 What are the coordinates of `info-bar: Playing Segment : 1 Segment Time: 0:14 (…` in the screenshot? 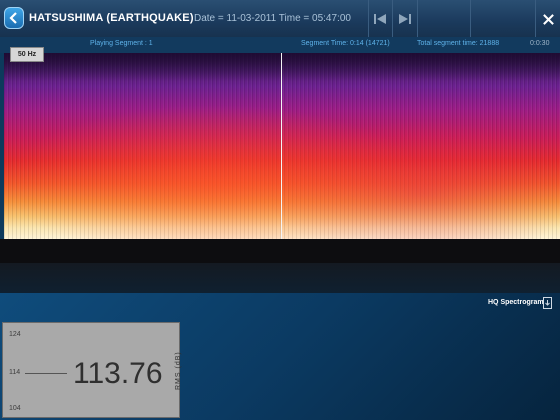 It's located at (280, 45).